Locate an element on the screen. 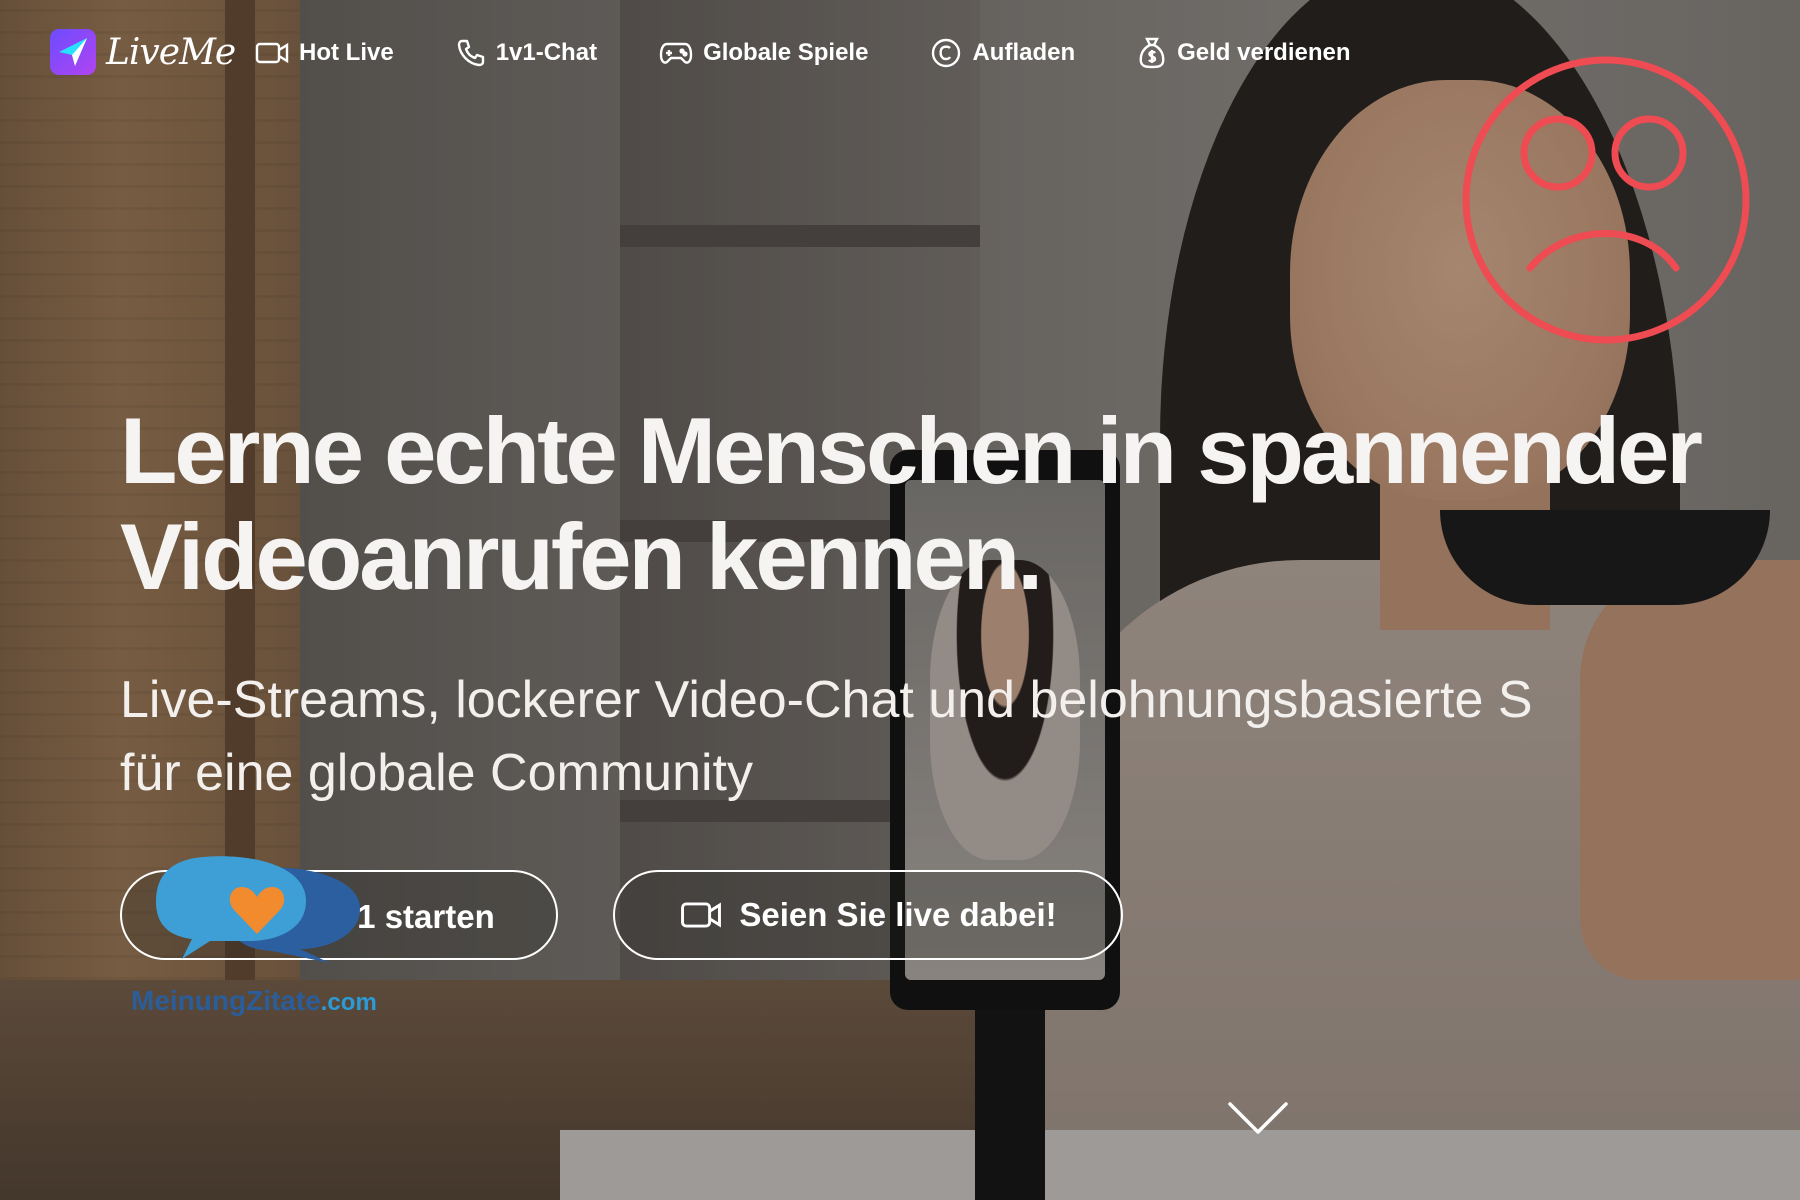  coin-icon is located at coordinates (946, 53).